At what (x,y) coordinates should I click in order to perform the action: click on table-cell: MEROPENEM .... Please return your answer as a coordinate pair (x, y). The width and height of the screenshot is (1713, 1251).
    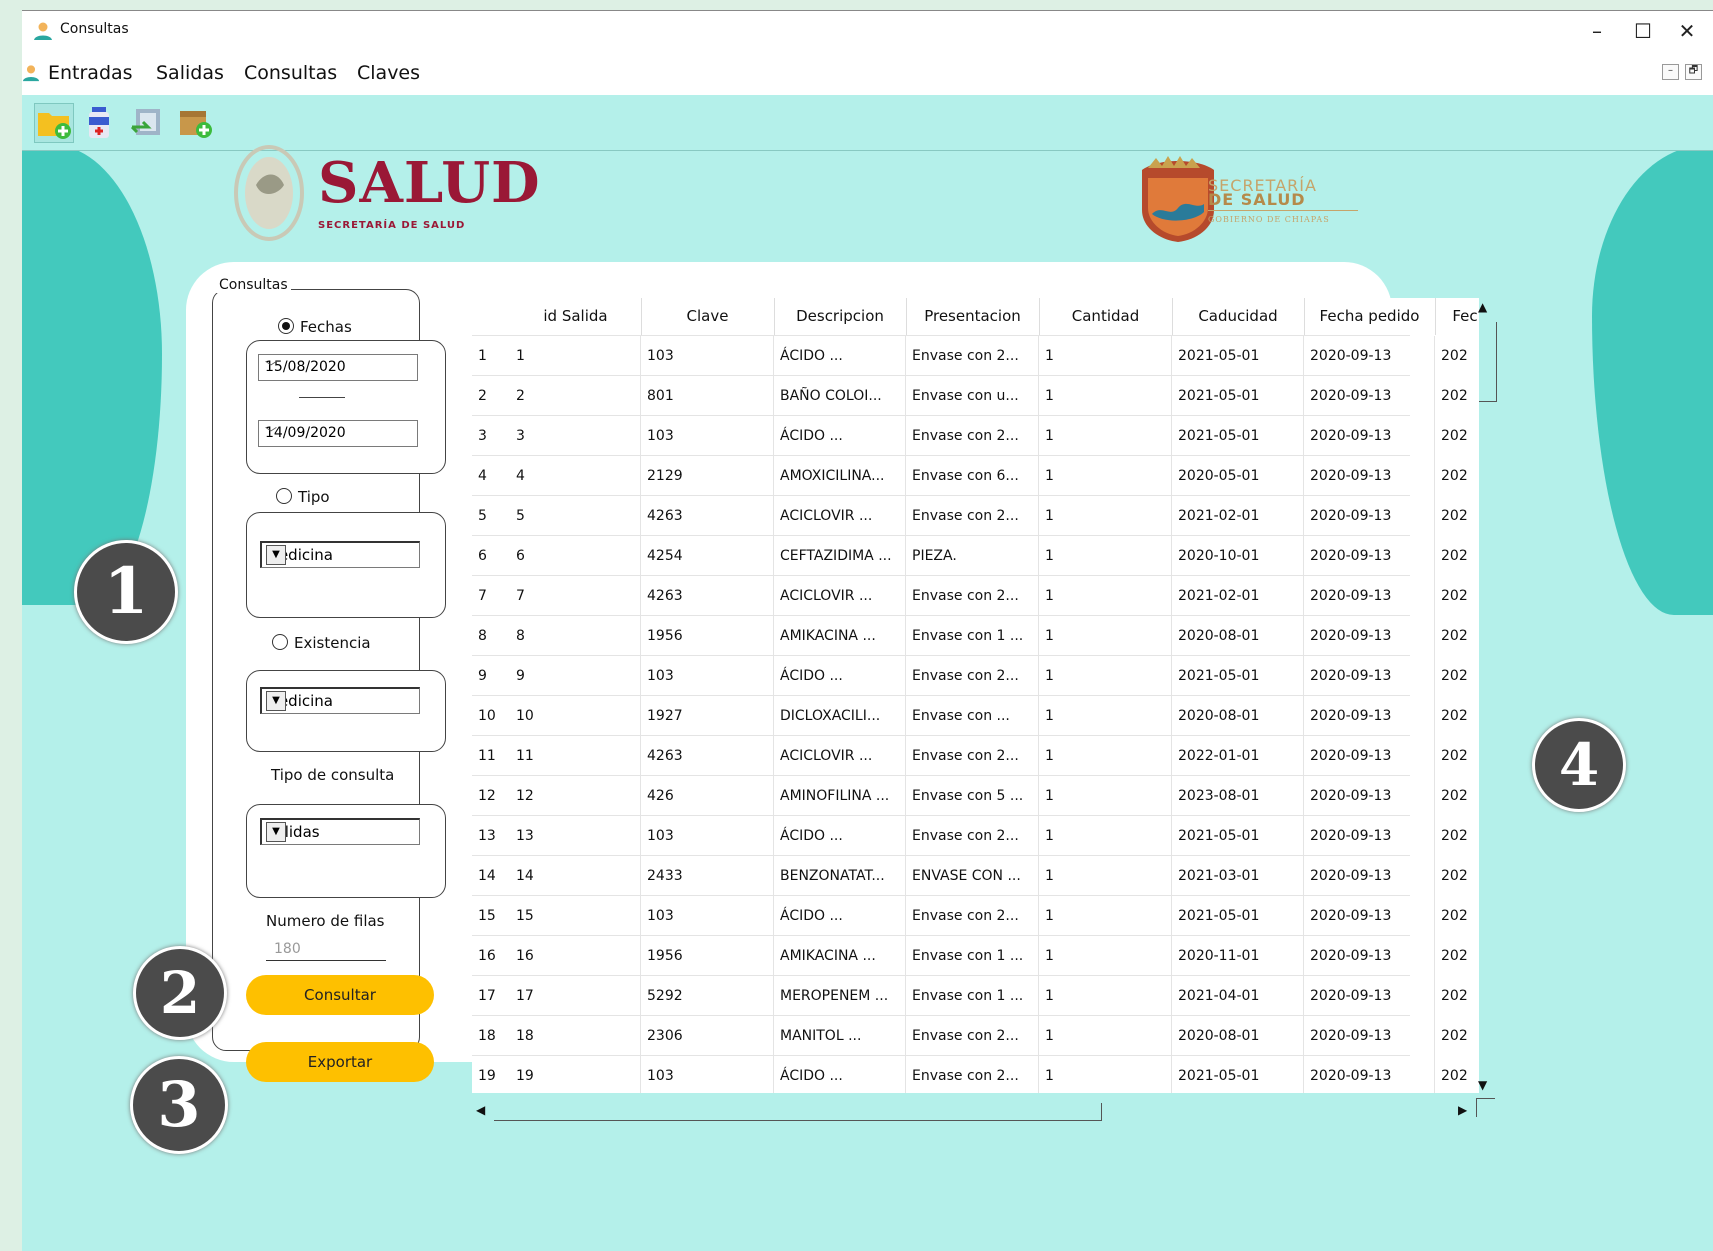
    Looking at the image, I should click on (840, 996).